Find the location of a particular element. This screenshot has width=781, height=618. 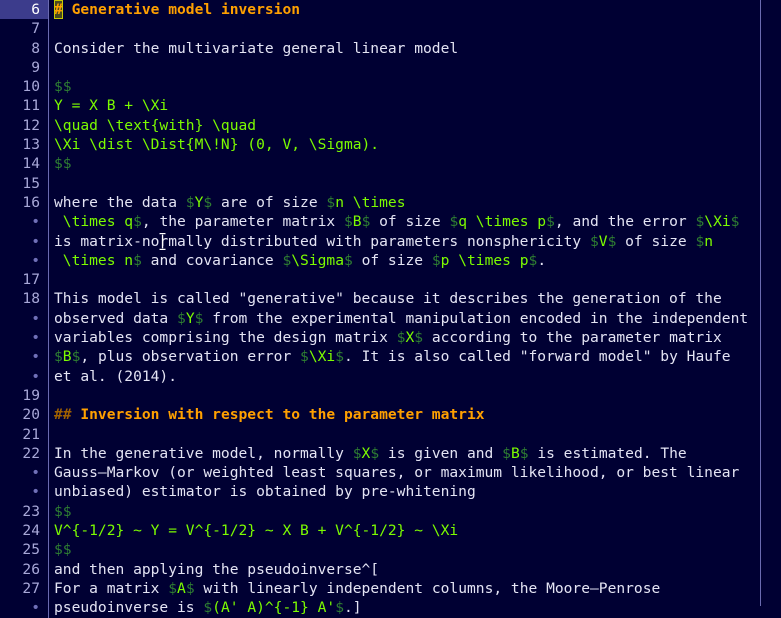

editor-line: 12 \quad \text{with} \quad is located at coordinates (390, 125).